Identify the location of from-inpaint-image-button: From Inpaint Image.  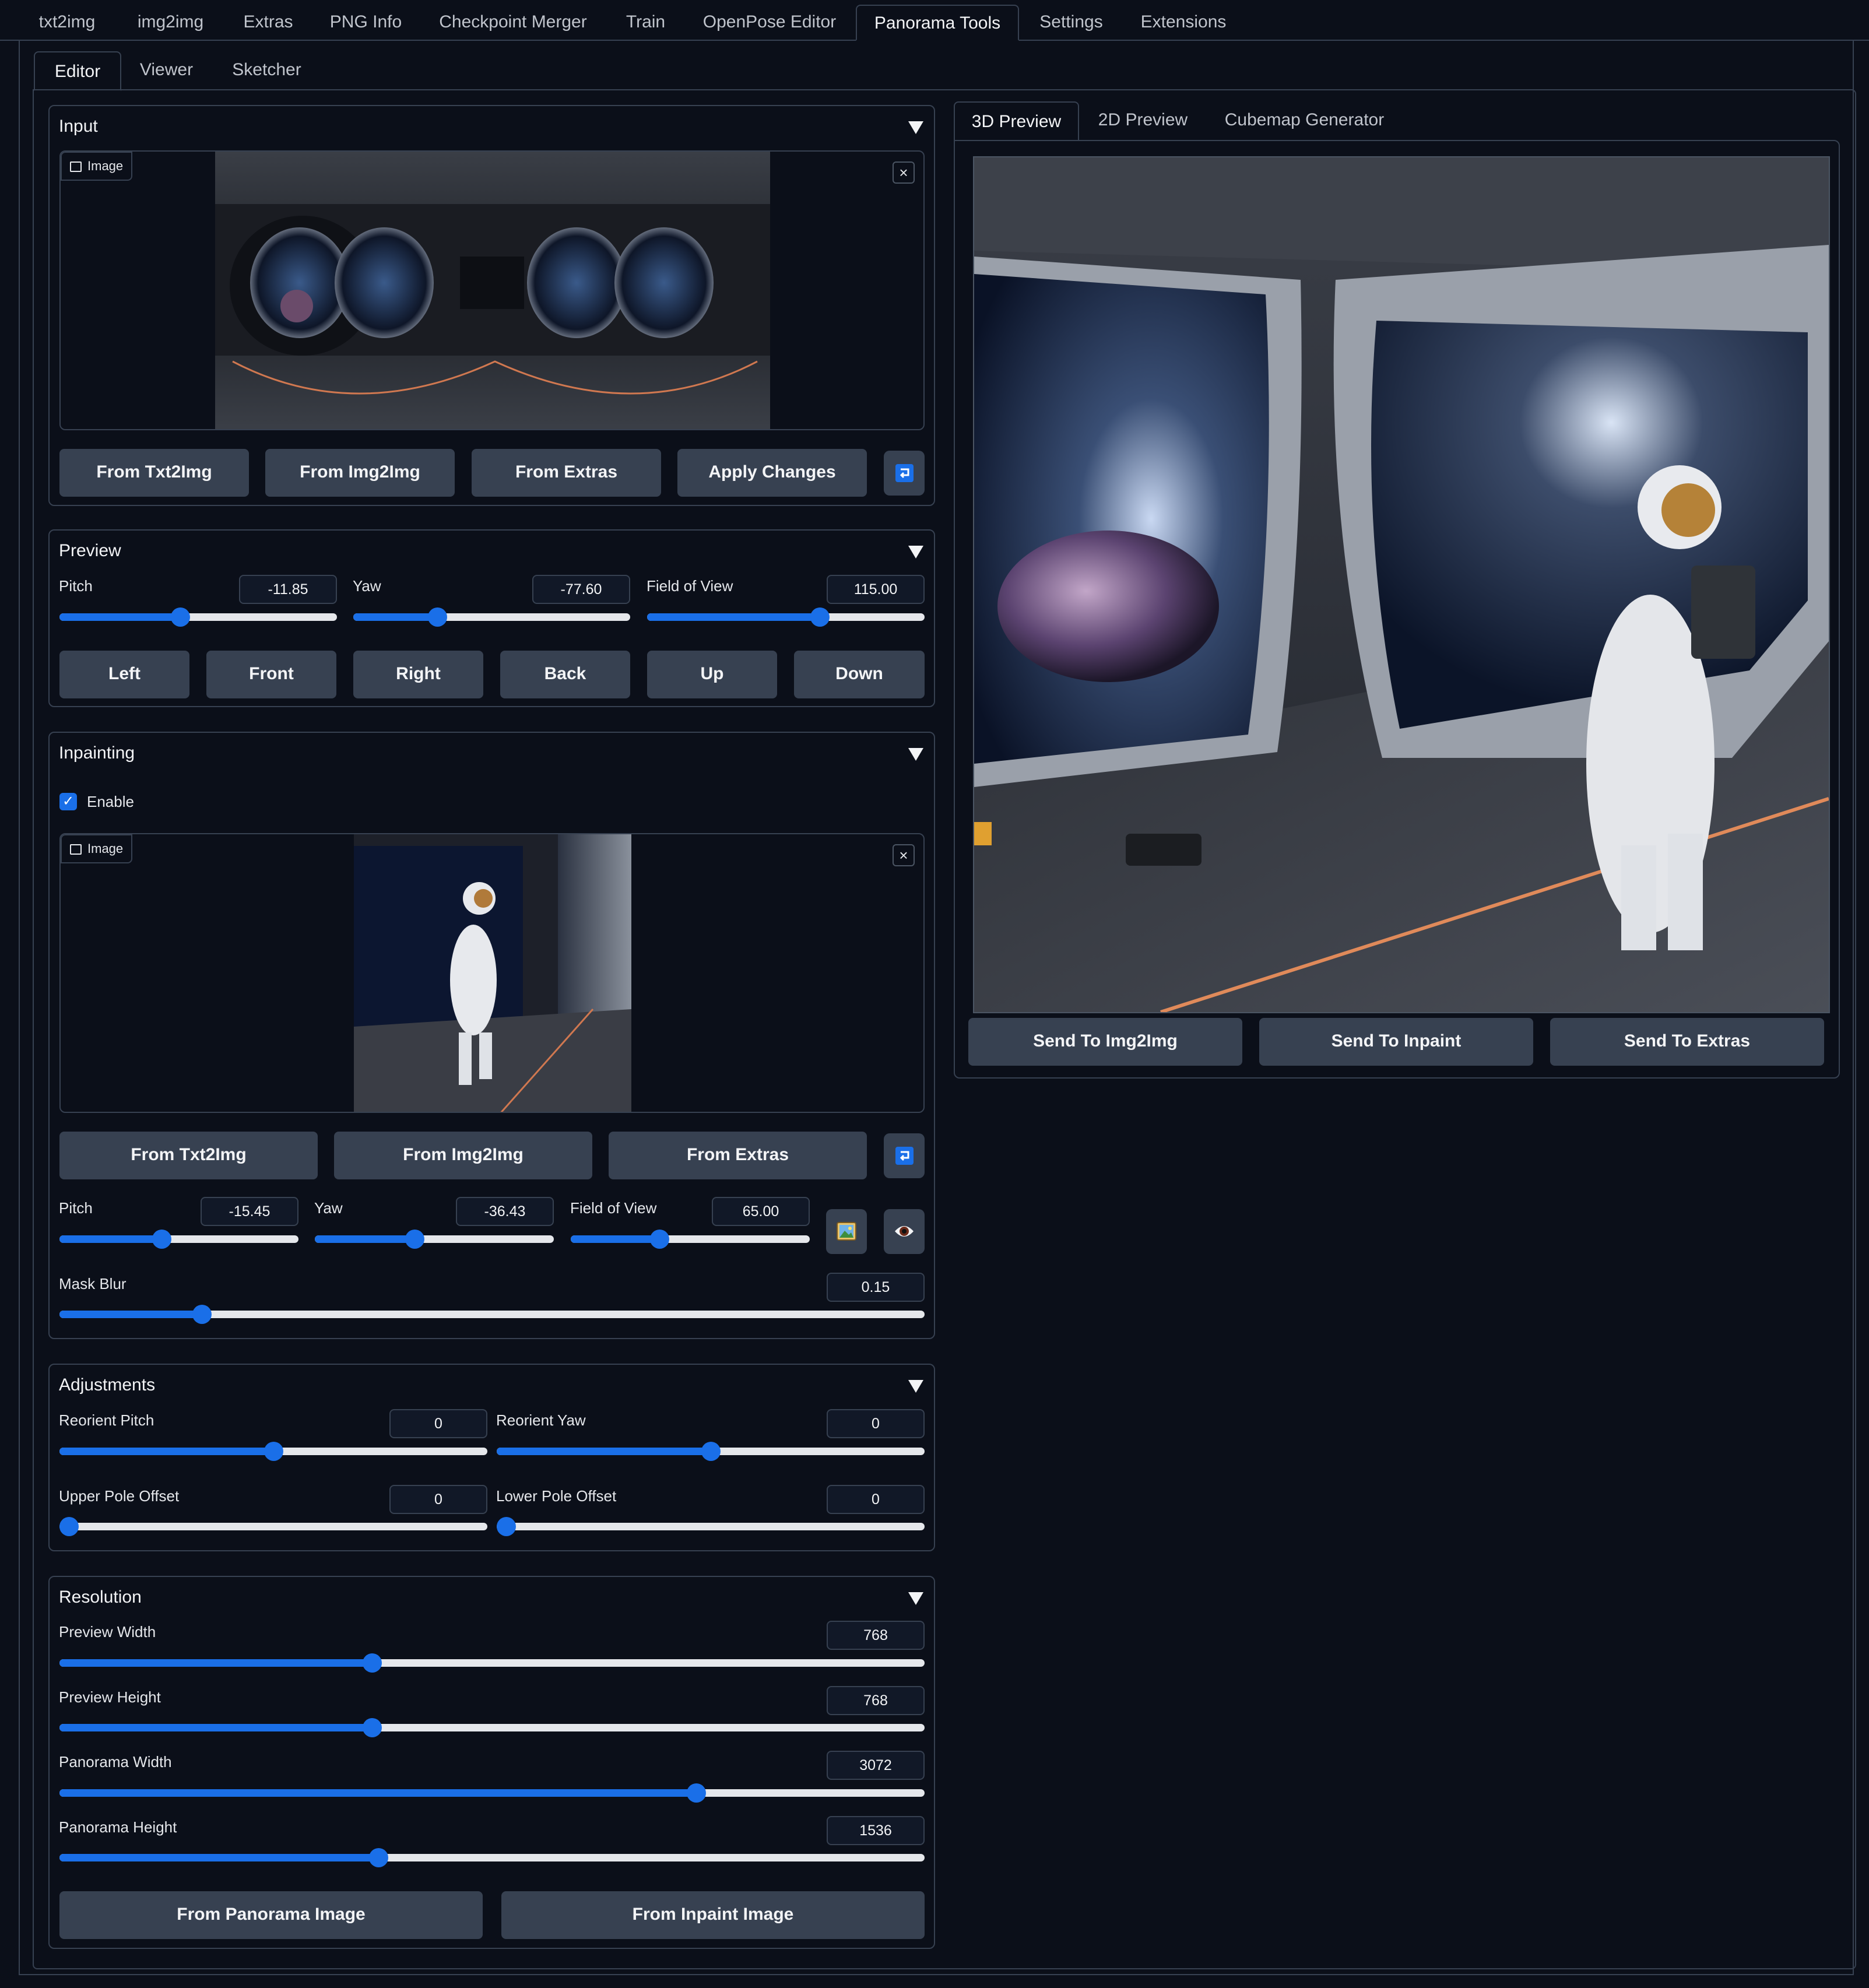
(713, 1915).